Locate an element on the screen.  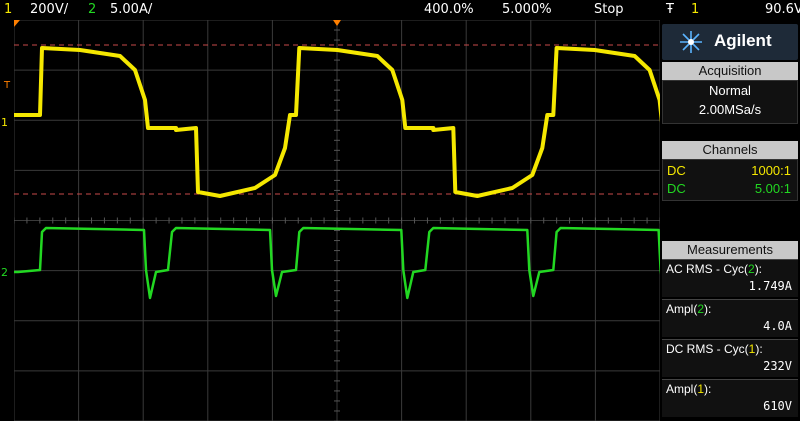
trigger-channel: 1 is located at coordinates (695, 10).